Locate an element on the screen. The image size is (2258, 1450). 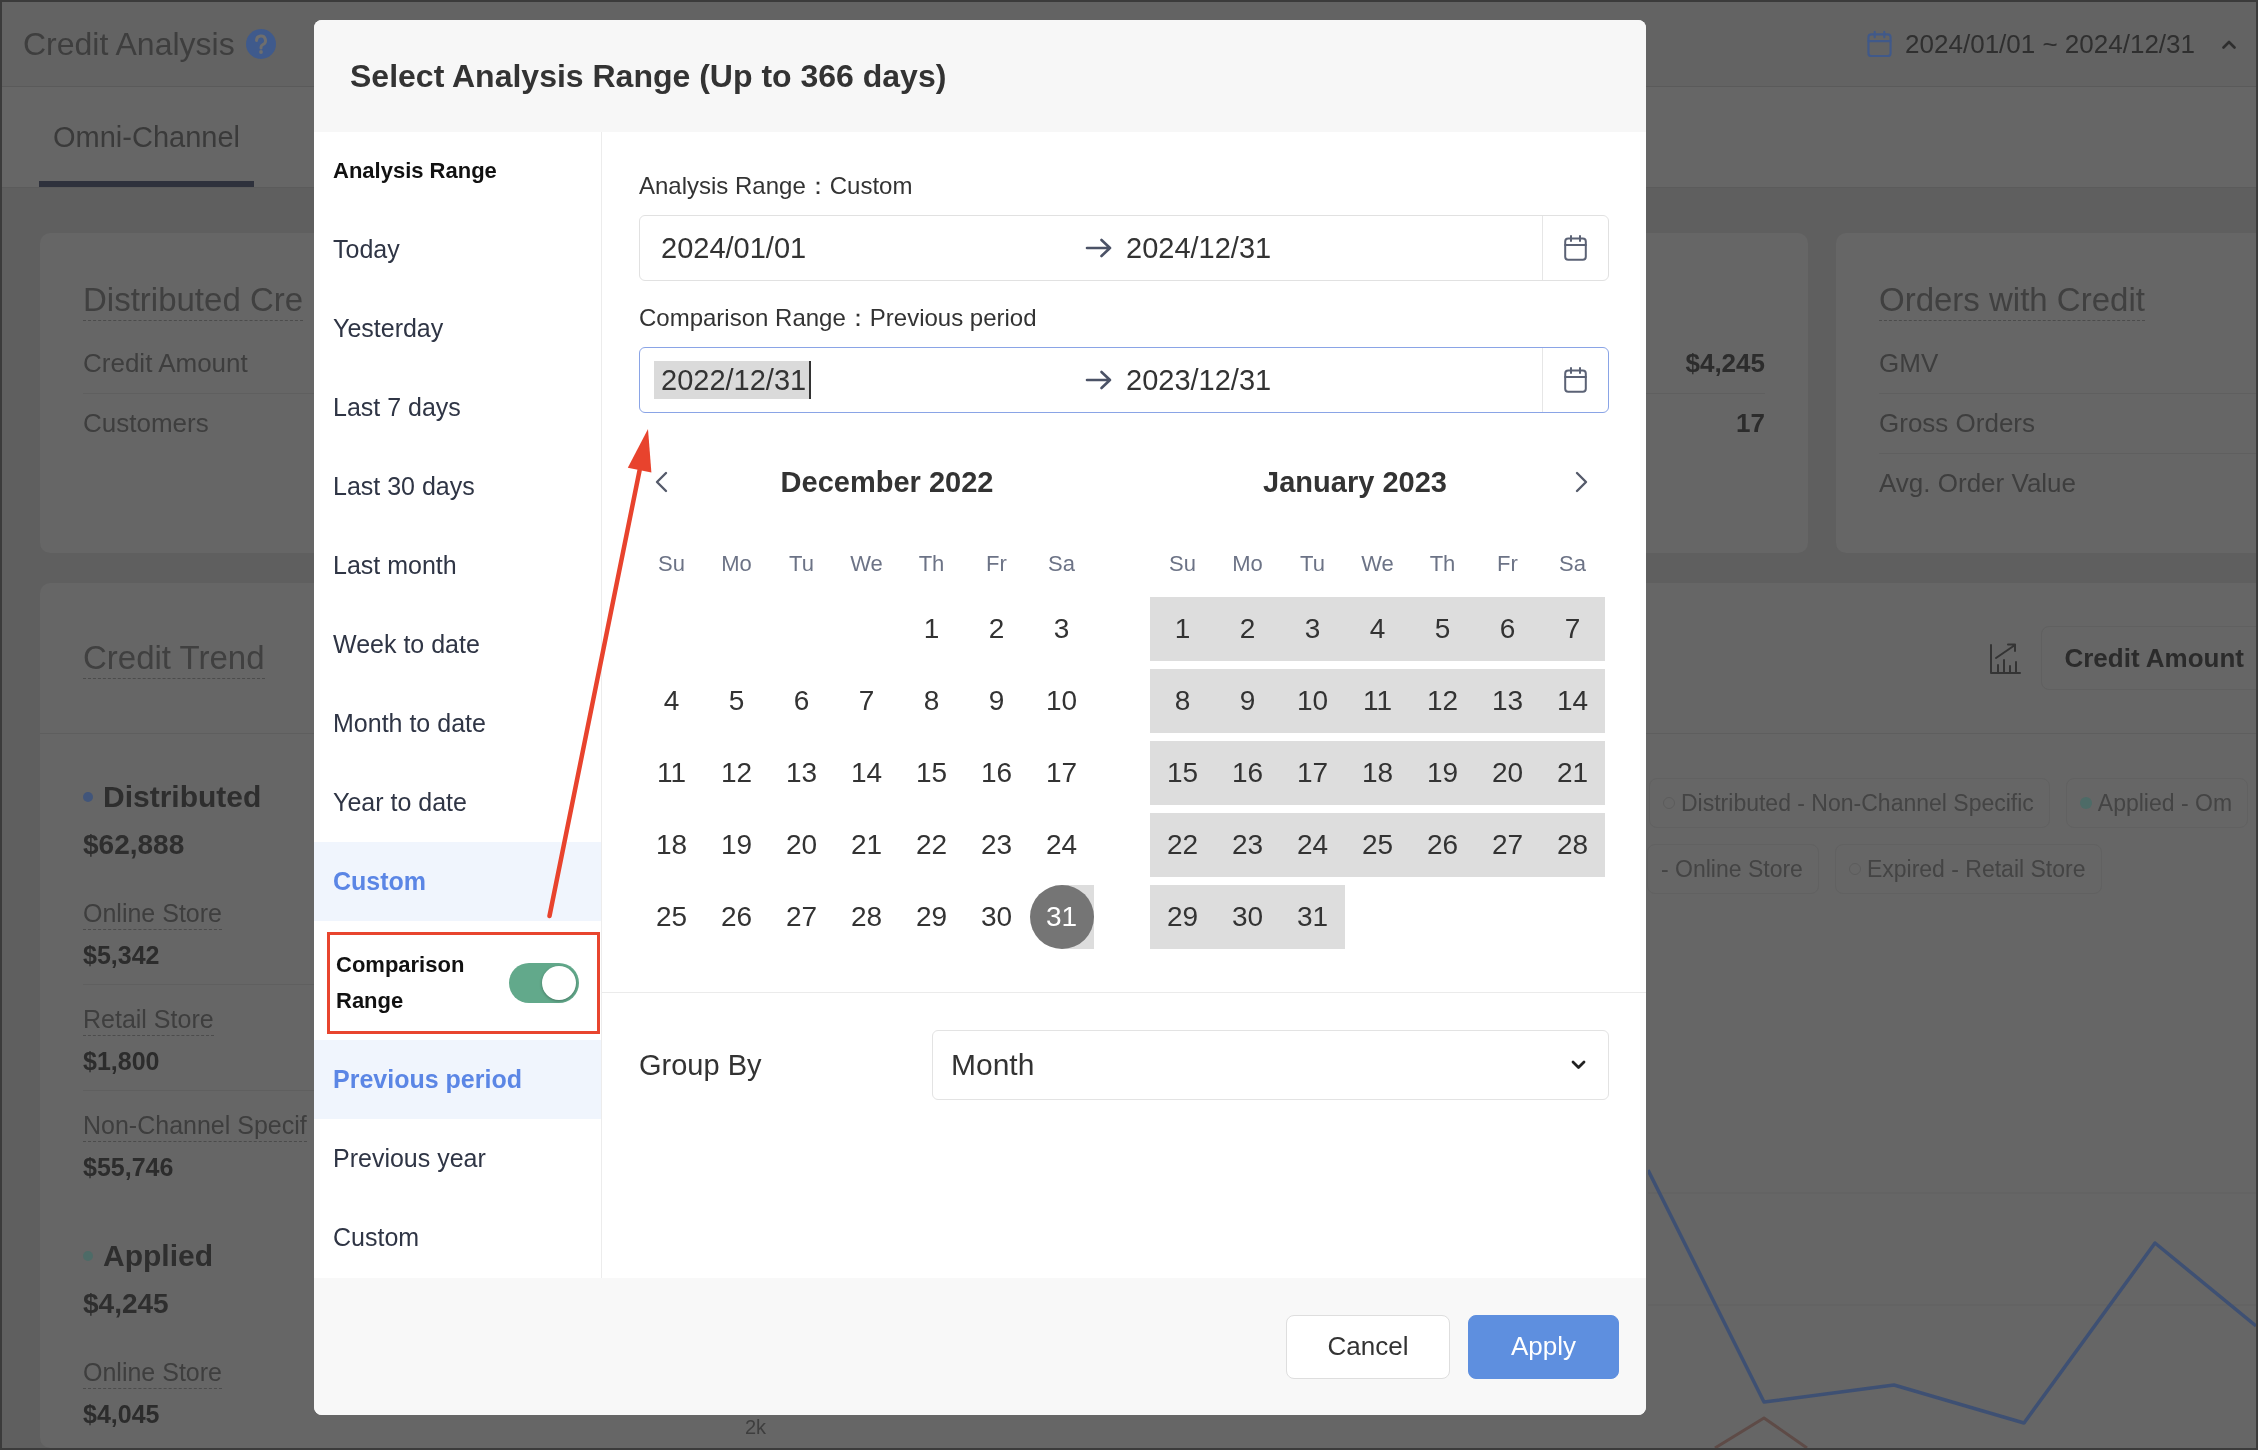
weekday-label: Tu is located at coordinates (1312, 564).